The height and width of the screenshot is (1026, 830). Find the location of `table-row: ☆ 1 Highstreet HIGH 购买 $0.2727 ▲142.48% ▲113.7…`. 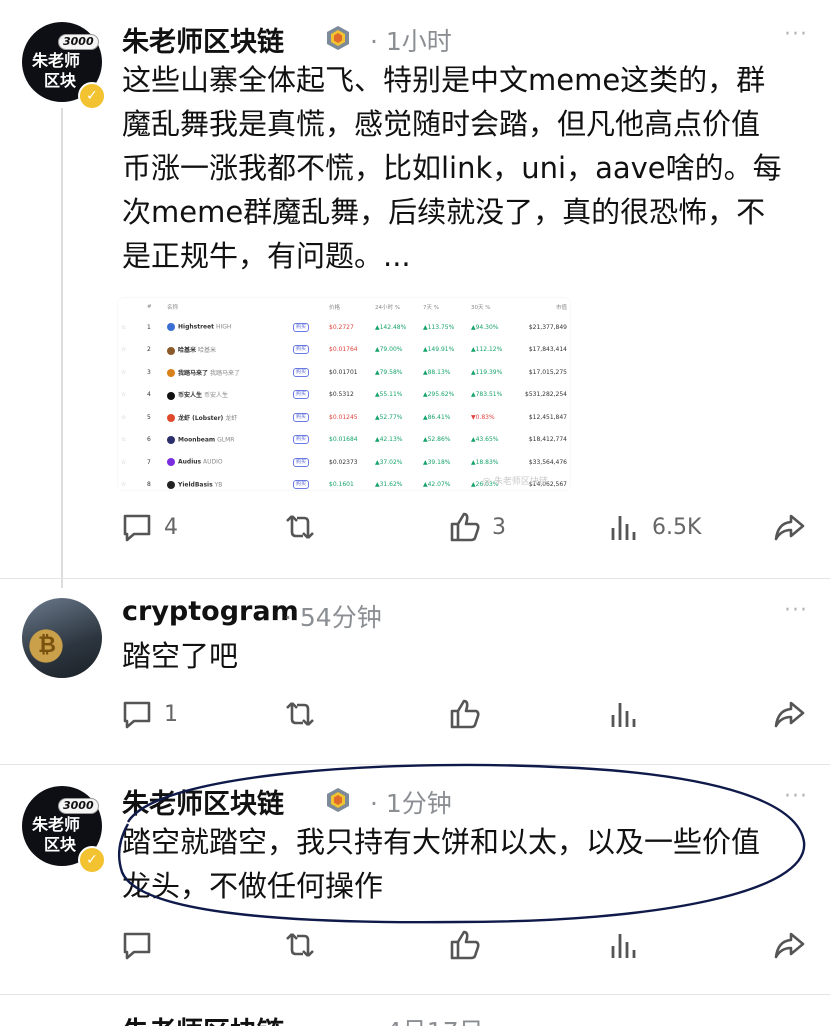

table-row: ☆ 1 Highstreet HIGH 购买 $0.2727 ▲142.48% ▲113.7… is located at coordinates (344, 327).